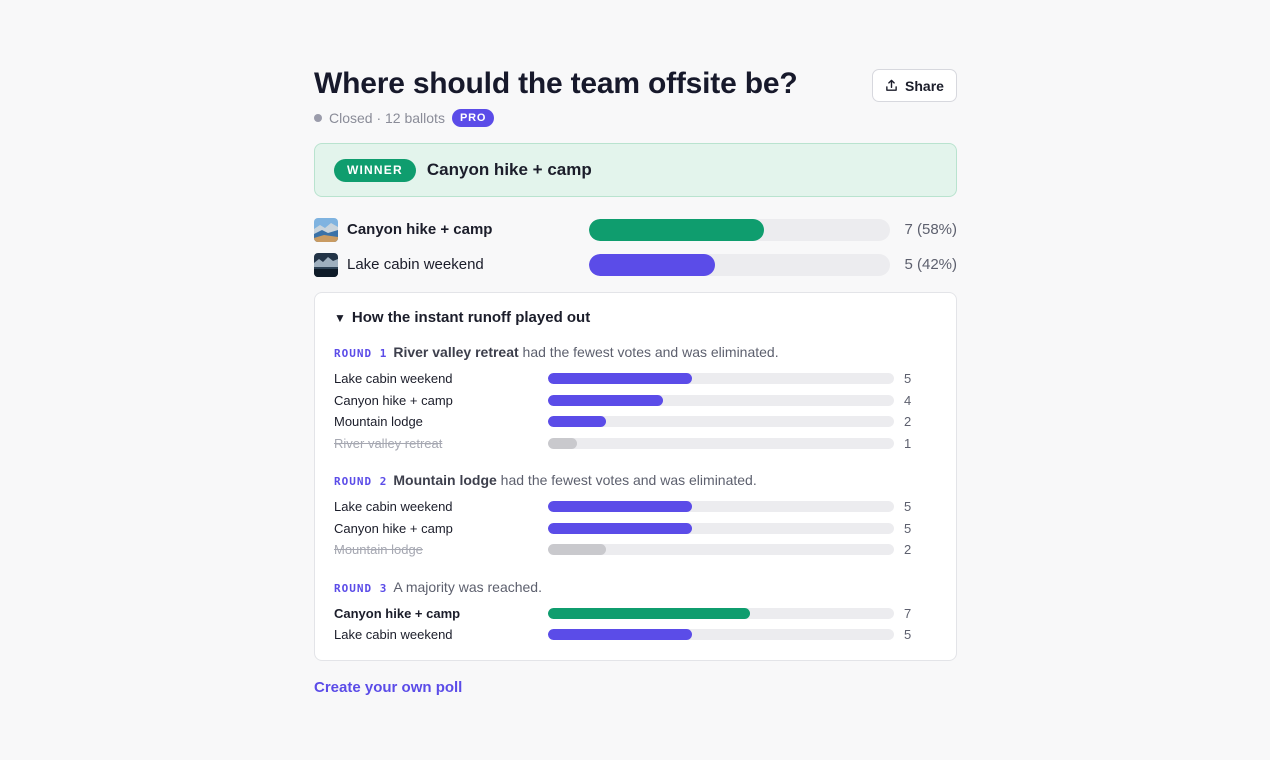 The image size is (1270, 760). What do you see at coordinates (361, 481) in the screenshot?
I see `round-label: ROUND 2` at bounding box center [361, 481].